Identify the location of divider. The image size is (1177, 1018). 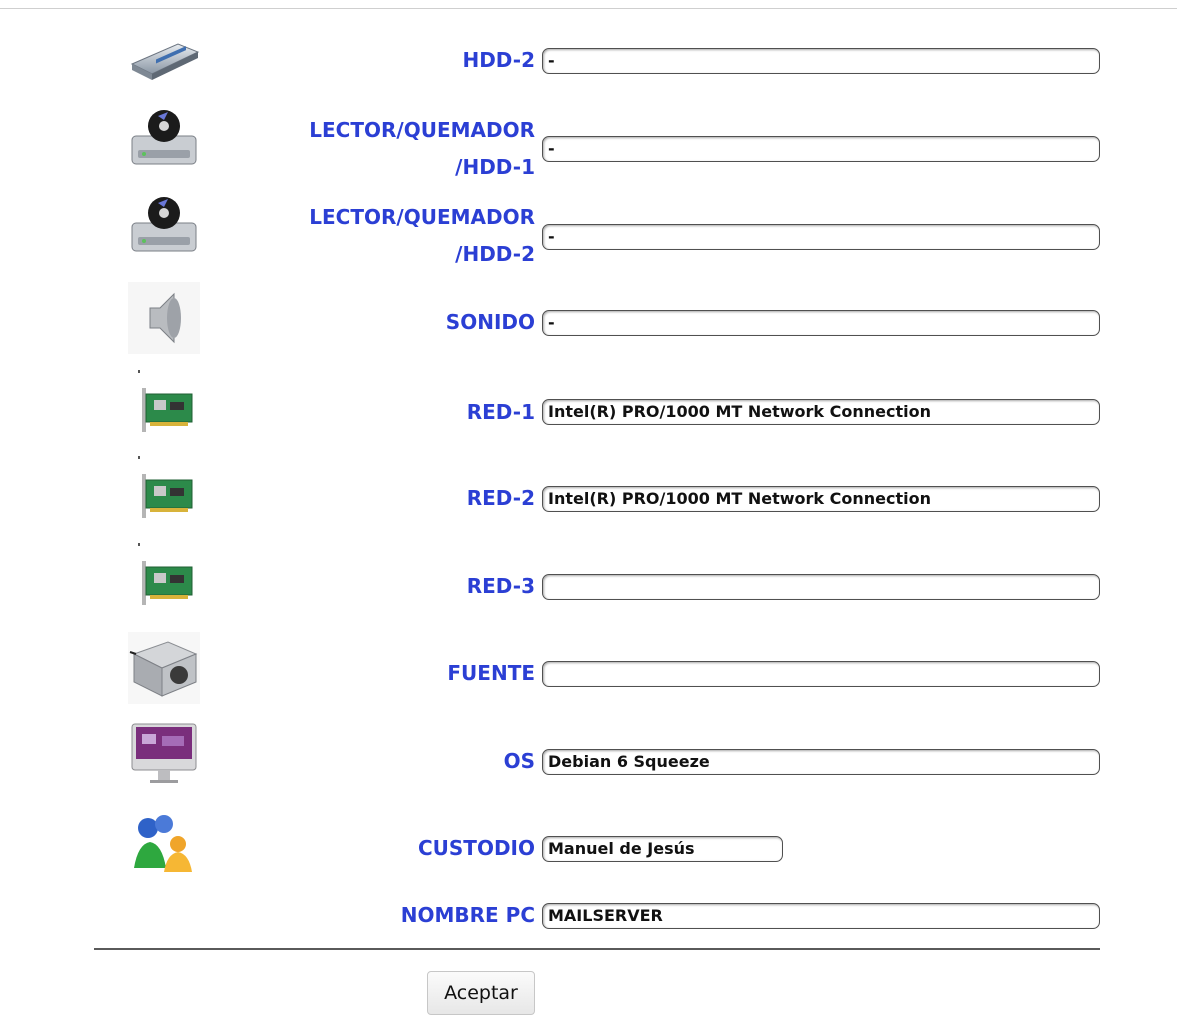
(597, 949).